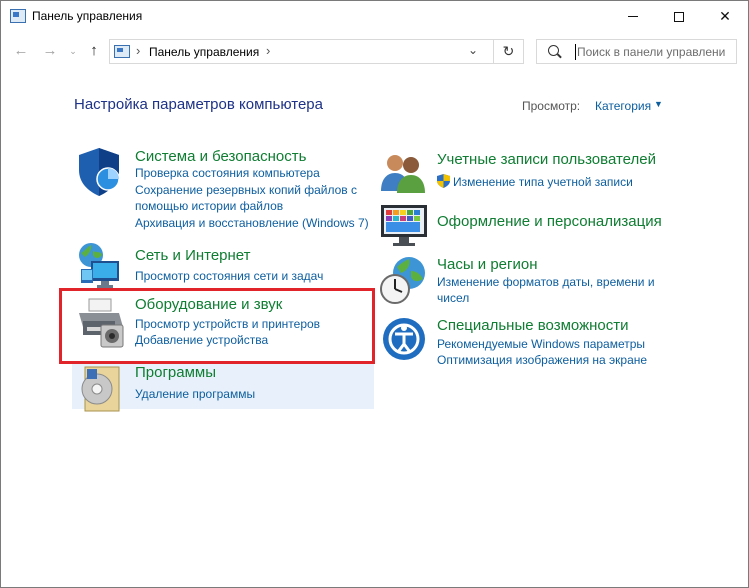 This screenshot has height=588, width=749. I want to click on maximize-icon, so click(679, 16).